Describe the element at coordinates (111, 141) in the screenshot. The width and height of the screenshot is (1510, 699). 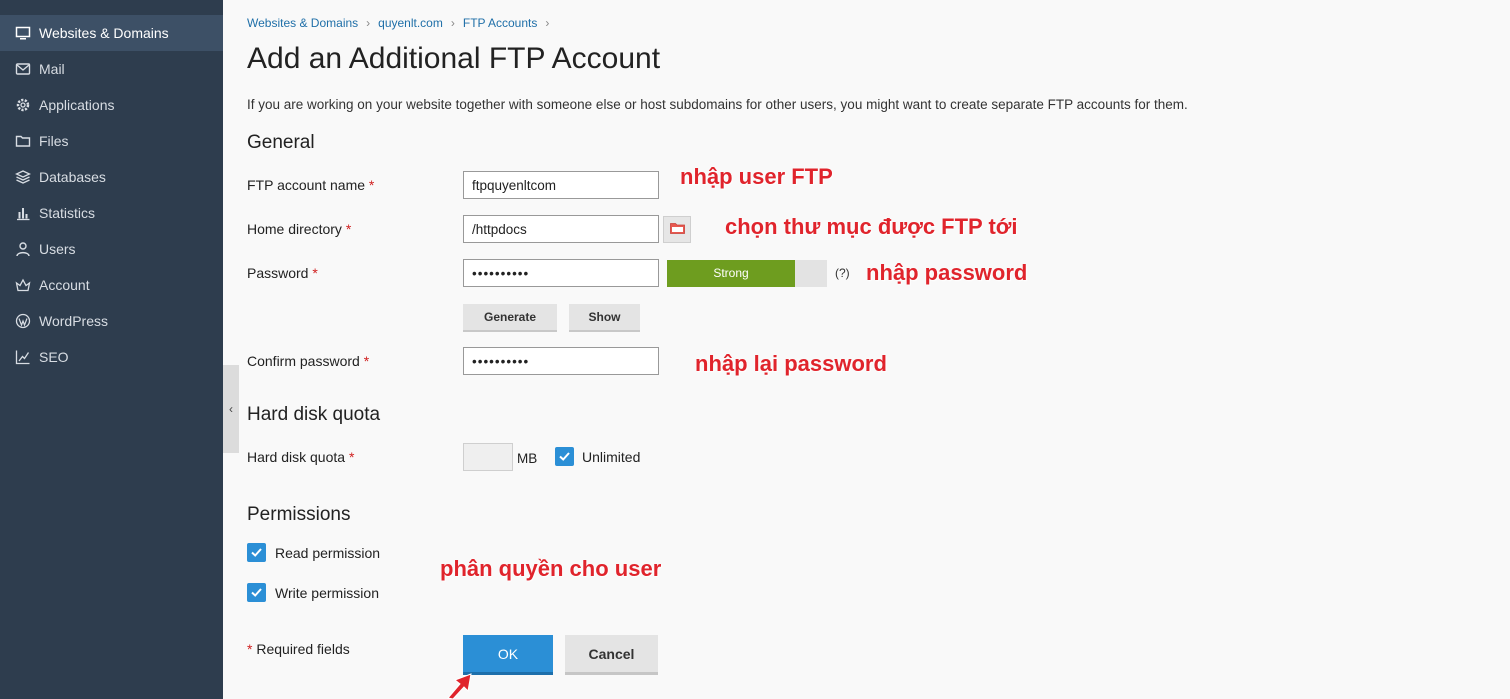
I see `sidebar-item-files: Files` at that location.